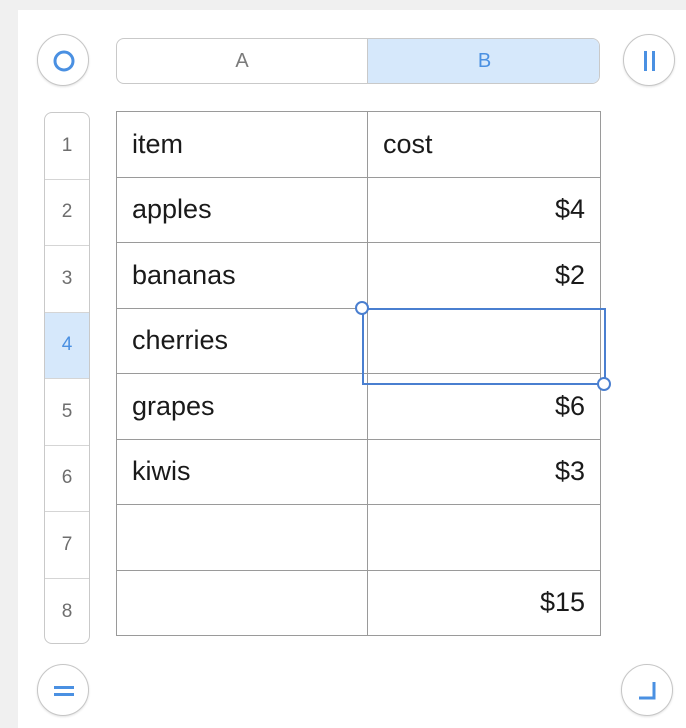  Describe the element at coordinates (484, 471) in the screenshot. I see `cell-b6: $3` at that location.